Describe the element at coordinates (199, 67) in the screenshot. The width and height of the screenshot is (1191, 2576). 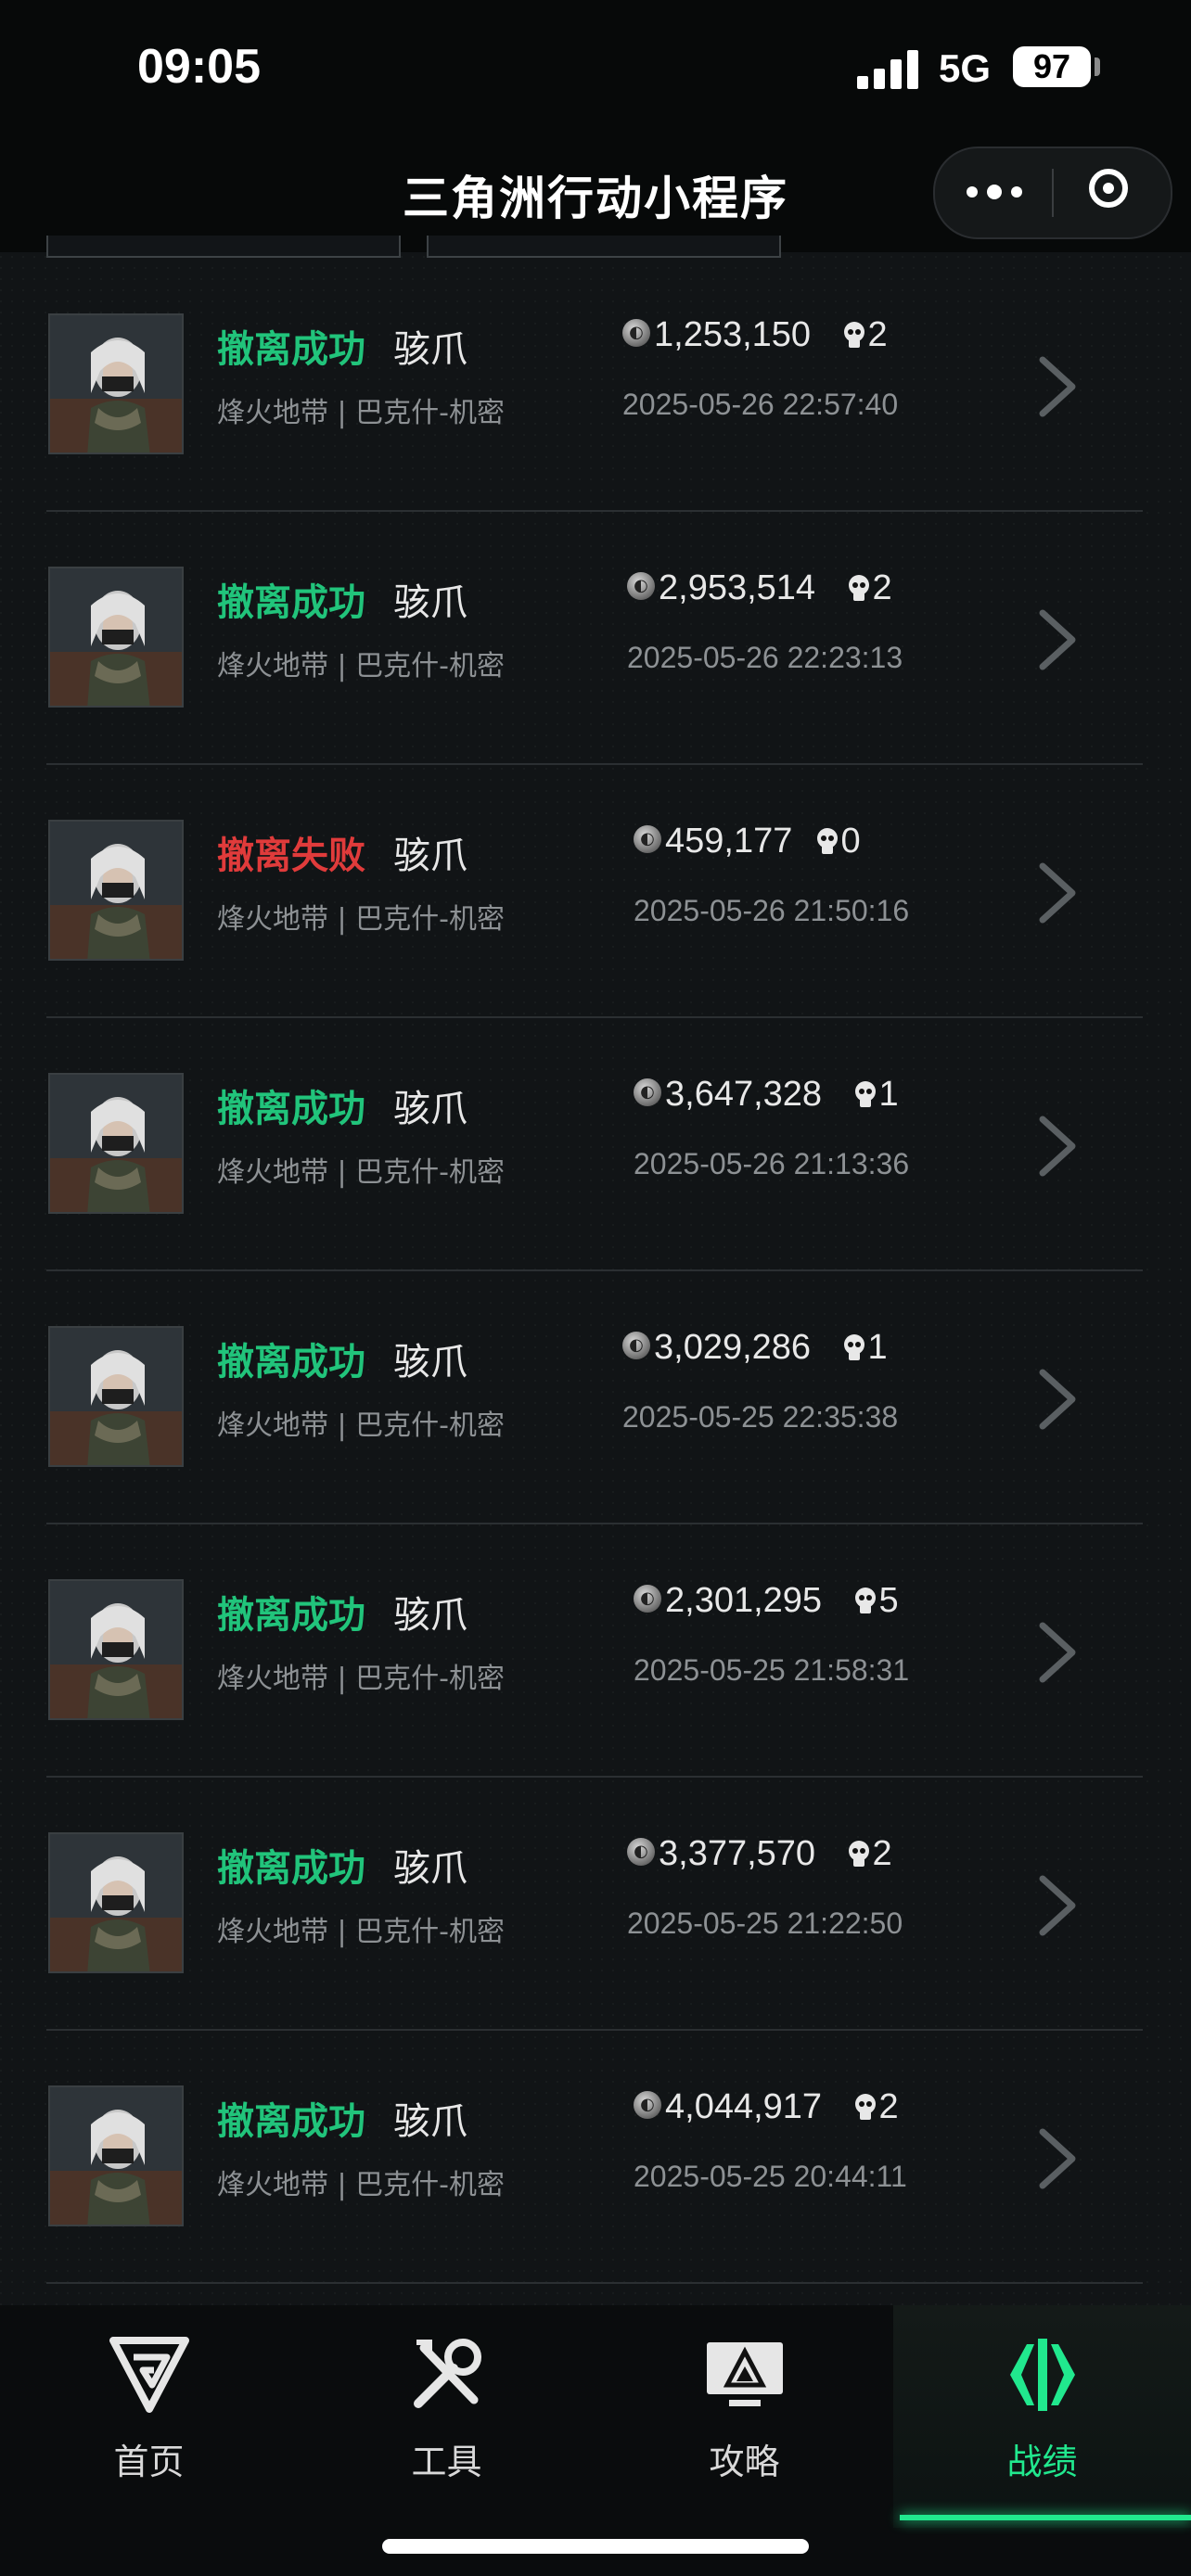
I see `status-time: 09:05` at that location.